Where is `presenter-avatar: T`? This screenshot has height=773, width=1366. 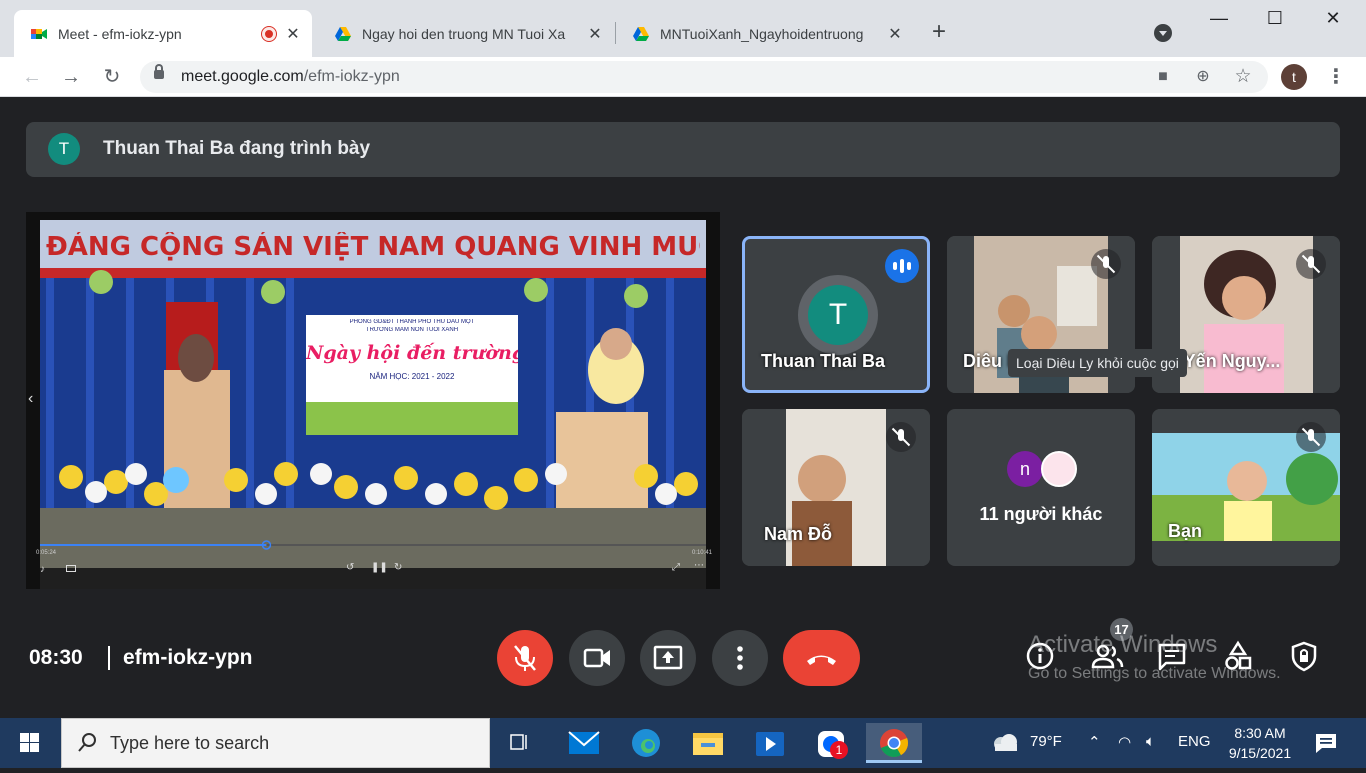 presenter-avatar: T is located at coordinates (64, 149).